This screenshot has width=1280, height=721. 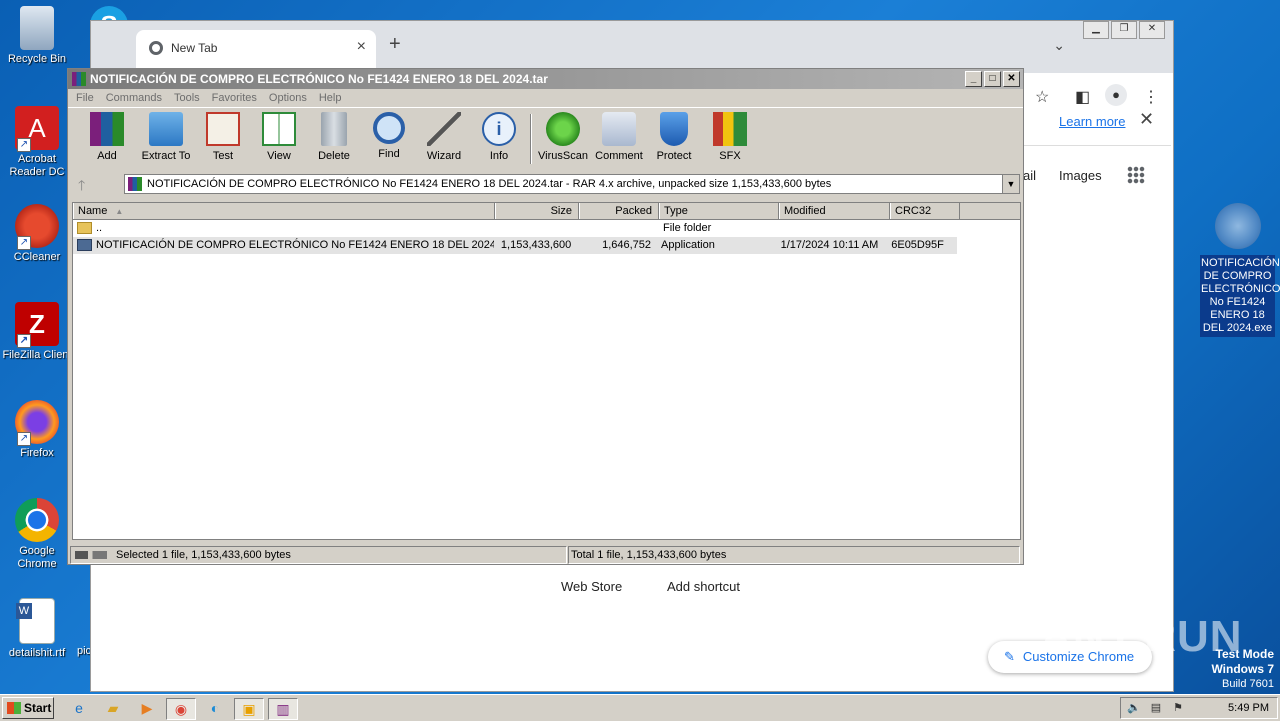 What do you see at coordinates (35, 621) in the screenshot?
I see `word-document-icon: W` at bounding box center [35, 621].